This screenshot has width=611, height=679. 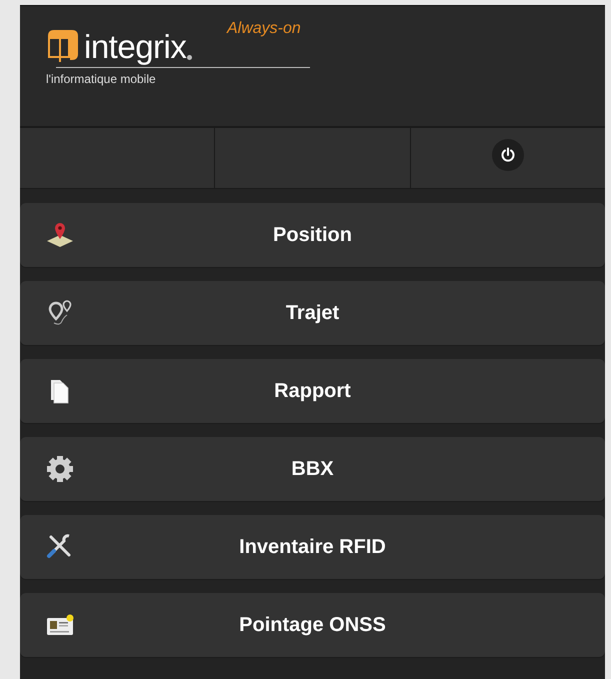 I want to click on power-button, so click(x=508, y=155).